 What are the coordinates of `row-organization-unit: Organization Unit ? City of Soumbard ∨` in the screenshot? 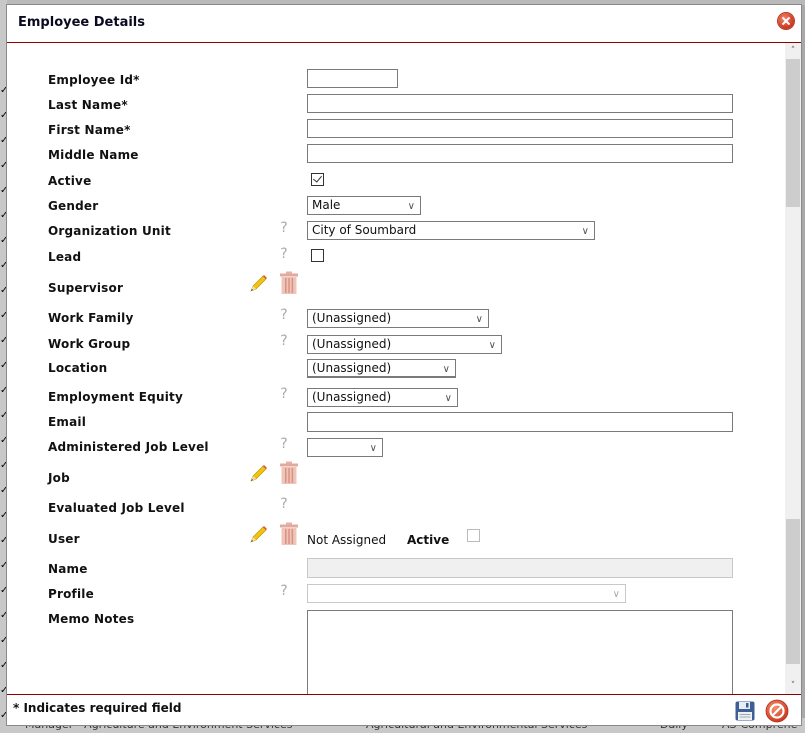 It's located at (397, 229).